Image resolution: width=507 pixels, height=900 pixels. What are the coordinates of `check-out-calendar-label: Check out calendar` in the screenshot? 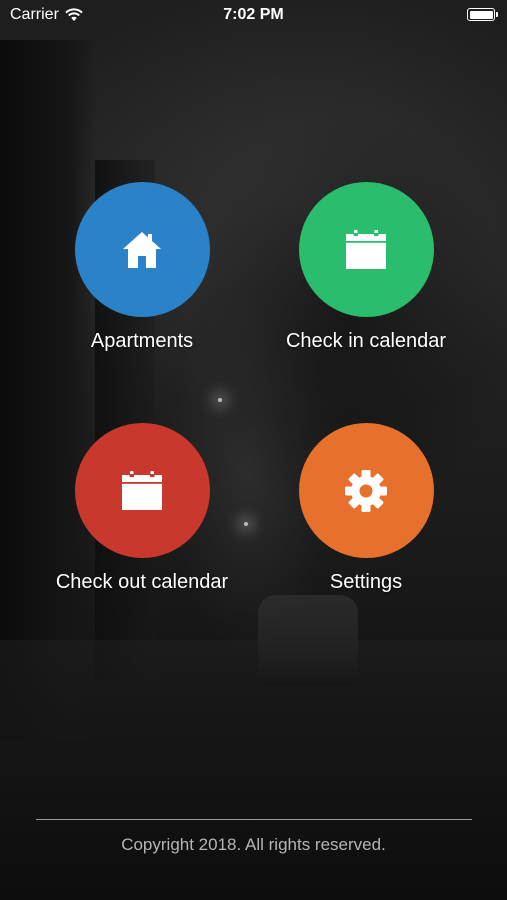 It's located at (142, 582).